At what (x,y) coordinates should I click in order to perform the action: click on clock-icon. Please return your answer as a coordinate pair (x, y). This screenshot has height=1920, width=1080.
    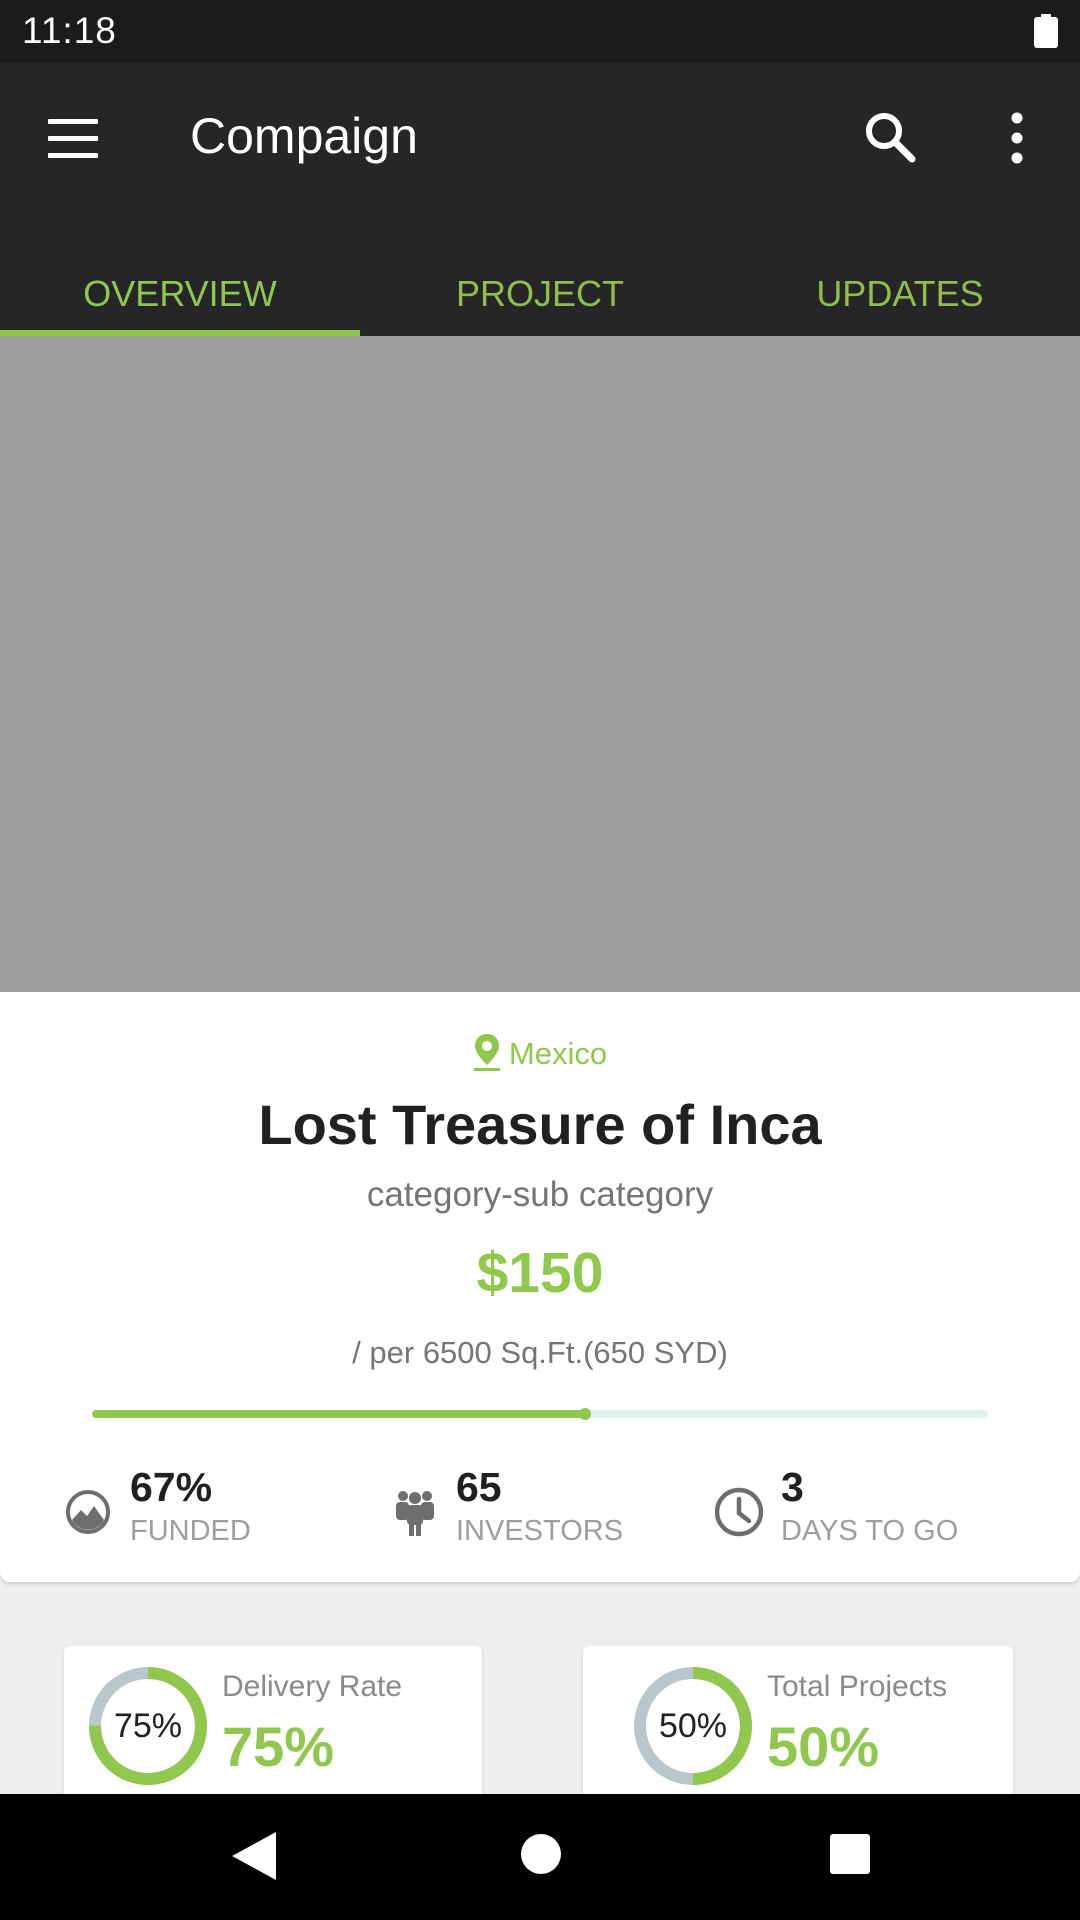
    Looking at the image, I should click on (739, 1512).